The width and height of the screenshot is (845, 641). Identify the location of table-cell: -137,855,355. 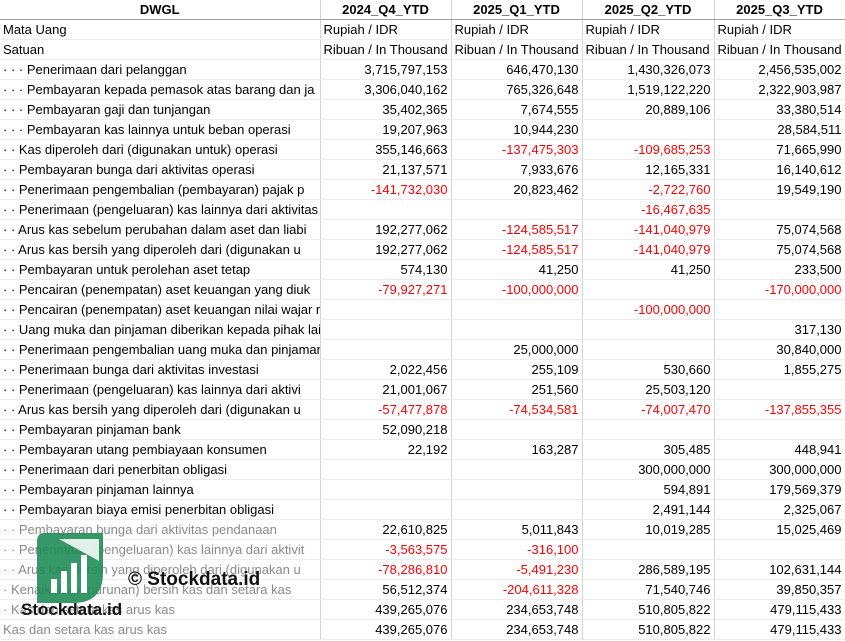
(779, 409).